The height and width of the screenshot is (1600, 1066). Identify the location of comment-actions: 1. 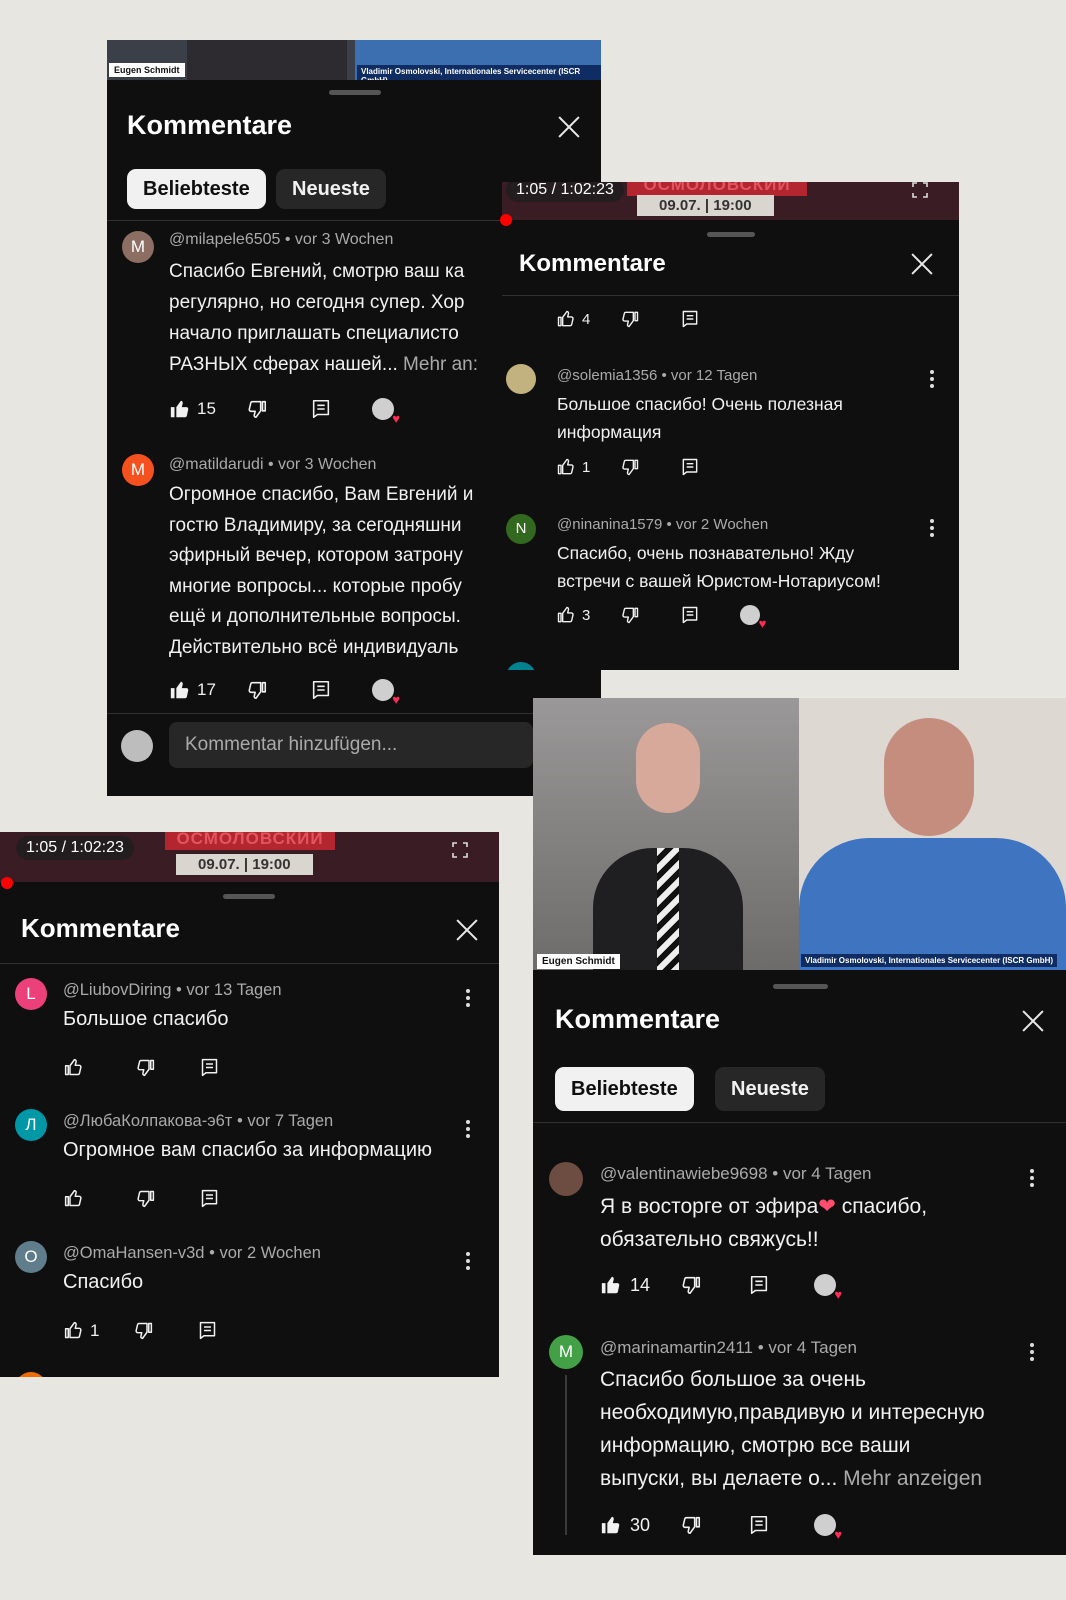
(140, 1330).